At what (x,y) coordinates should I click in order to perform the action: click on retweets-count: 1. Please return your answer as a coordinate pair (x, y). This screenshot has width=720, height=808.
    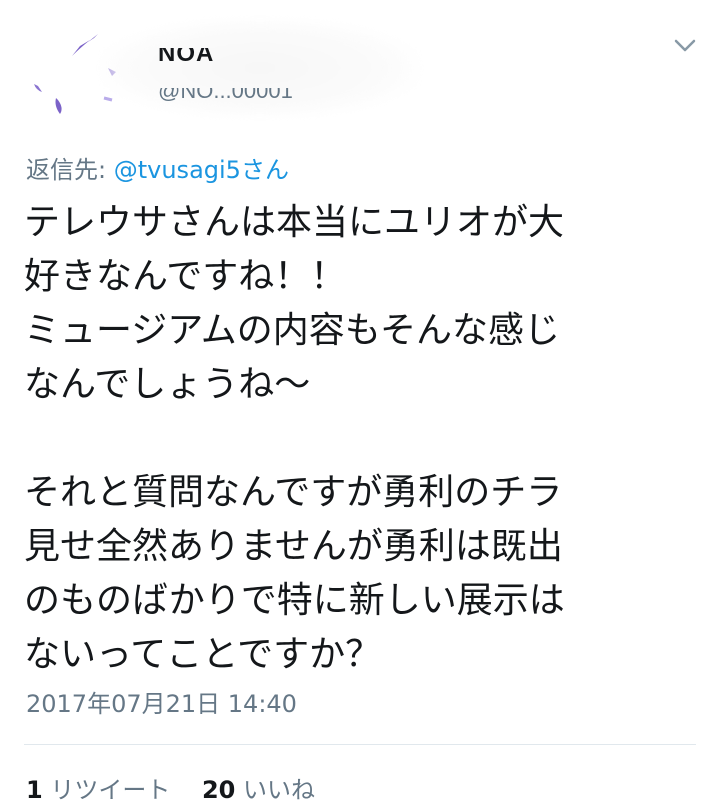
    Looking at the image, I should click on (34, 790).